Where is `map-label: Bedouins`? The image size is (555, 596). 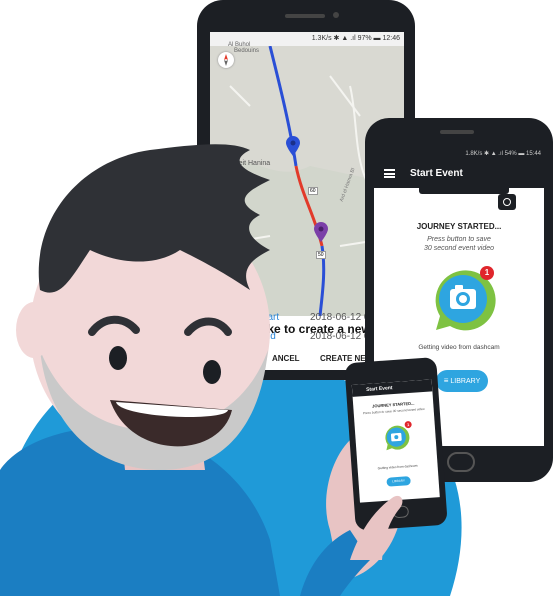
map-label: Bedouins is located at coordinates (247, 51).